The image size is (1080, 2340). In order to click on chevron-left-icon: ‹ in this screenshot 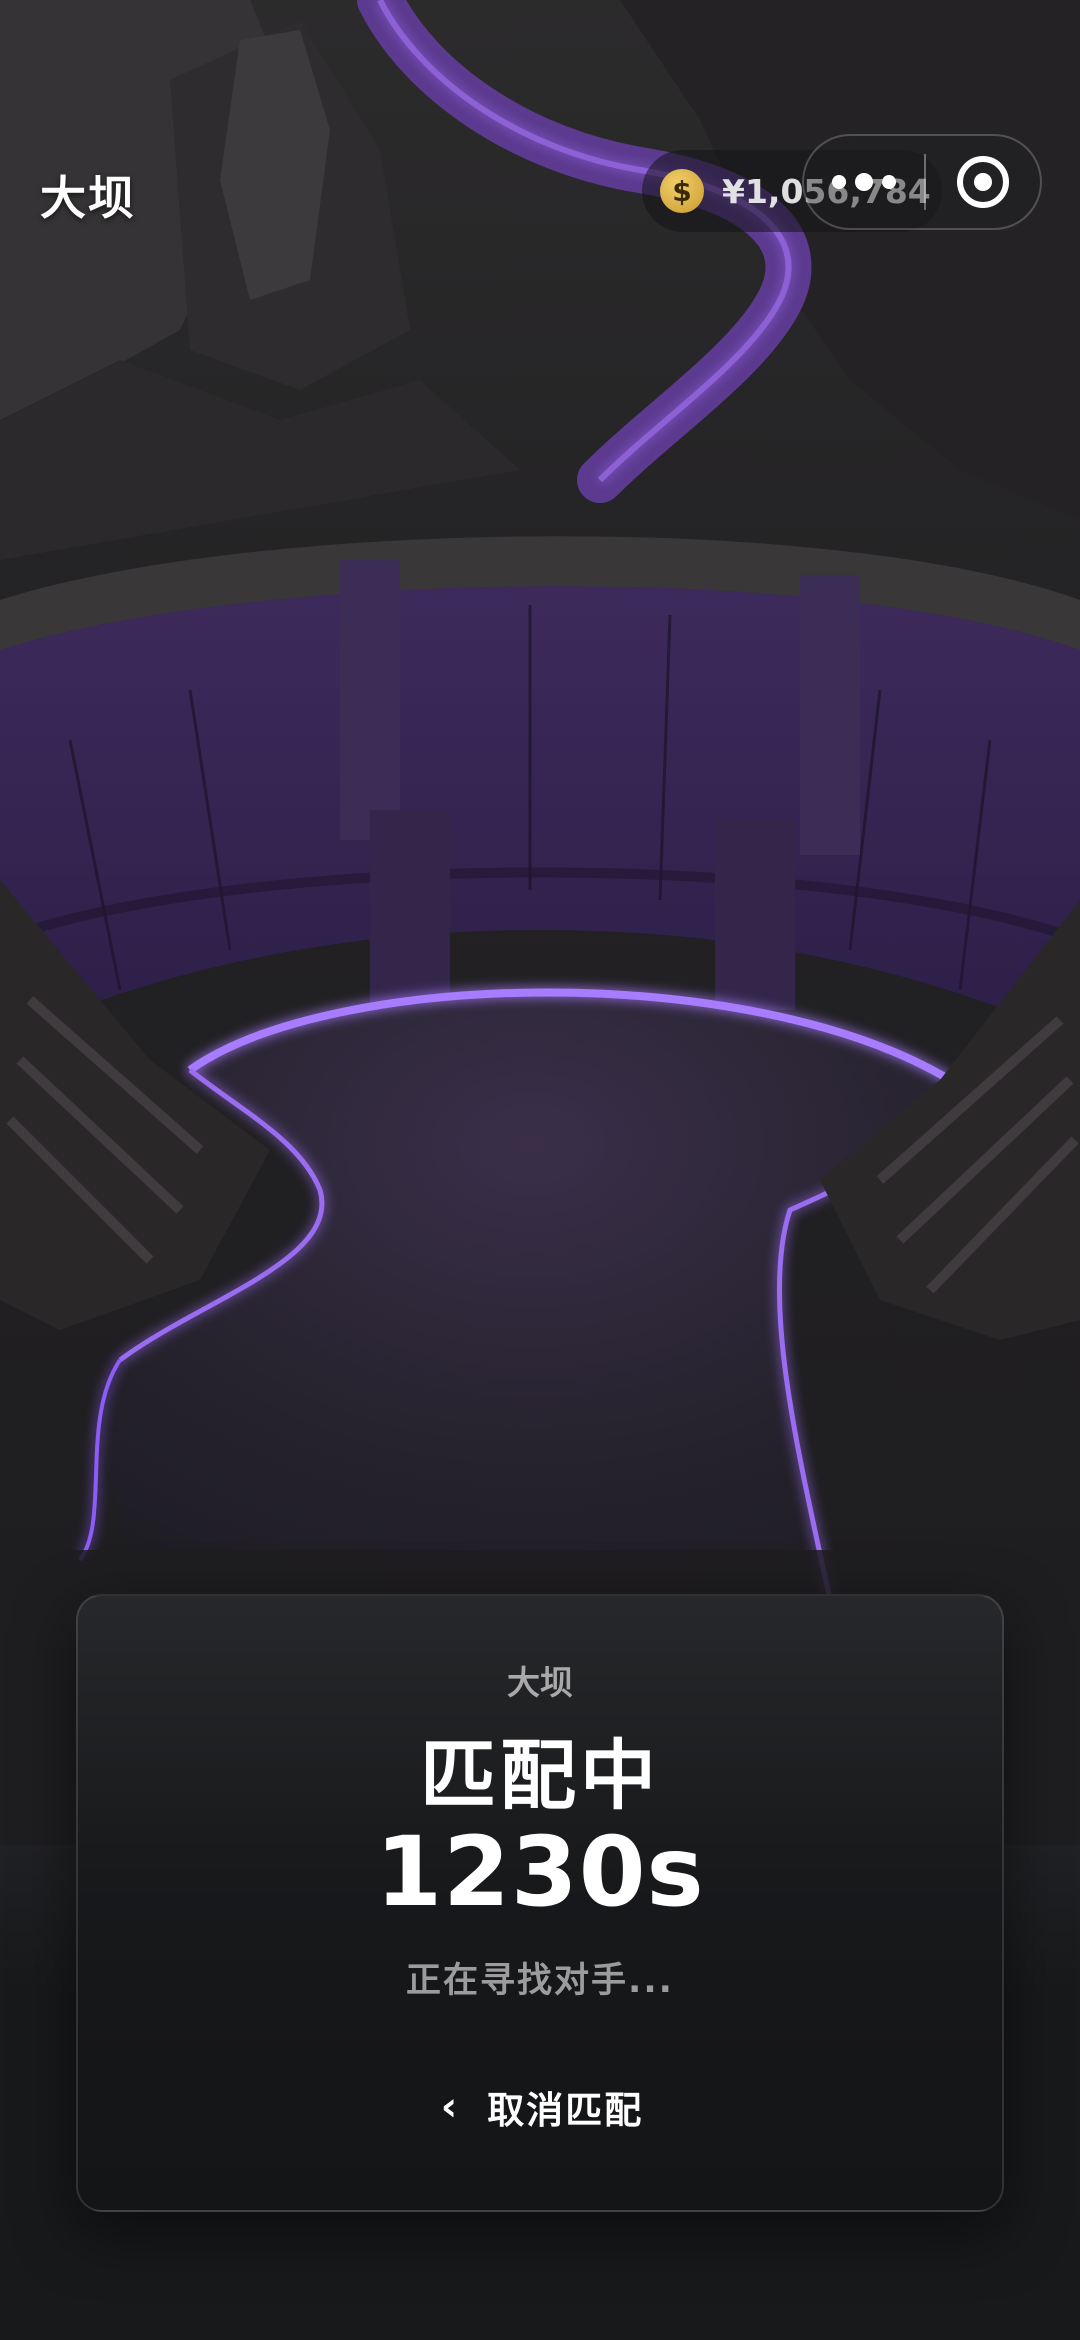, I will do `click(449, 2107)`.